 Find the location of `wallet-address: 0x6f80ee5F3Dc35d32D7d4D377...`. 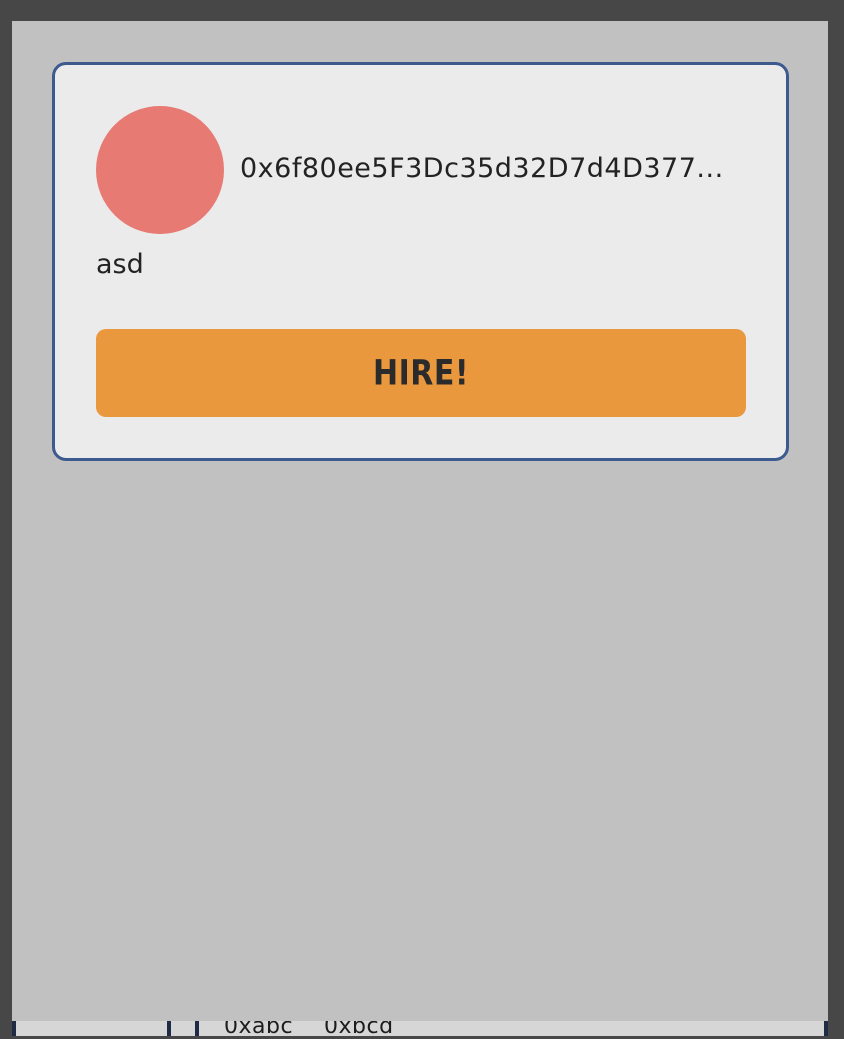

wallet-address: 0x6f80ee5F3Dc35d32D7d4D377... is located at coordinates (482, 168).